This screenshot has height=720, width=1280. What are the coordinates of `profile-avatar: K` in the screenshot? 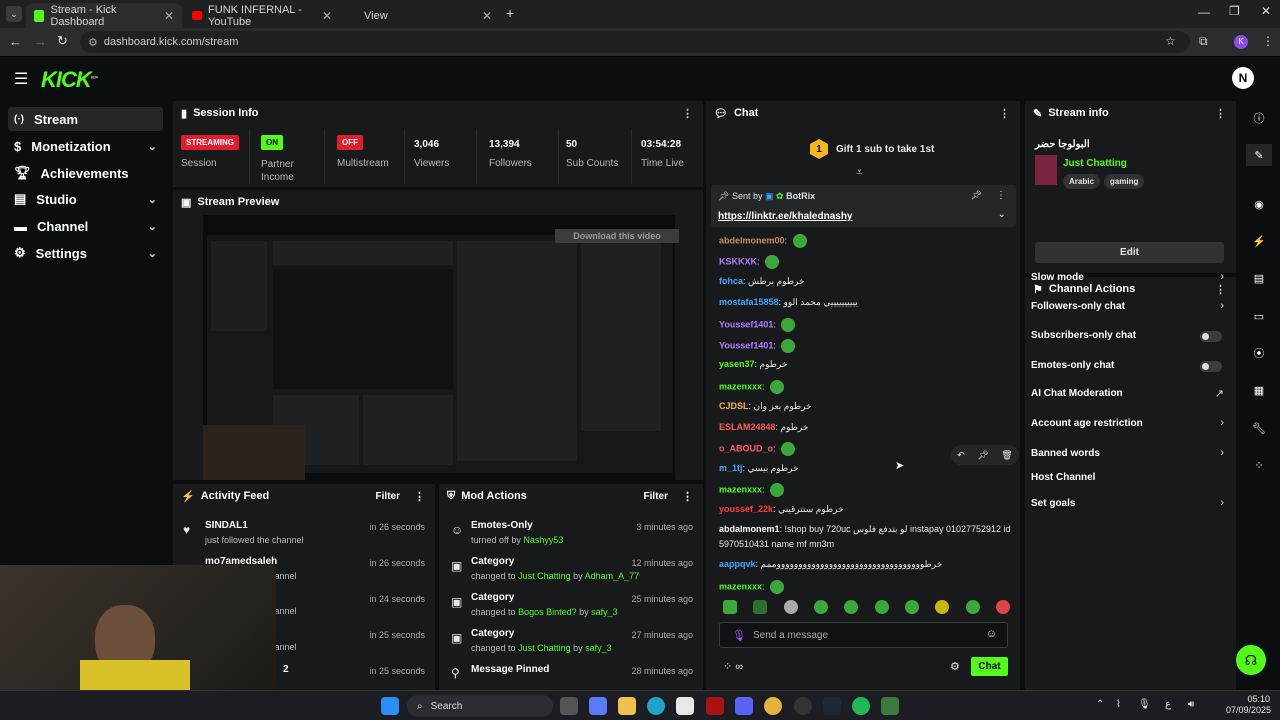 It's located at (1241, 42).